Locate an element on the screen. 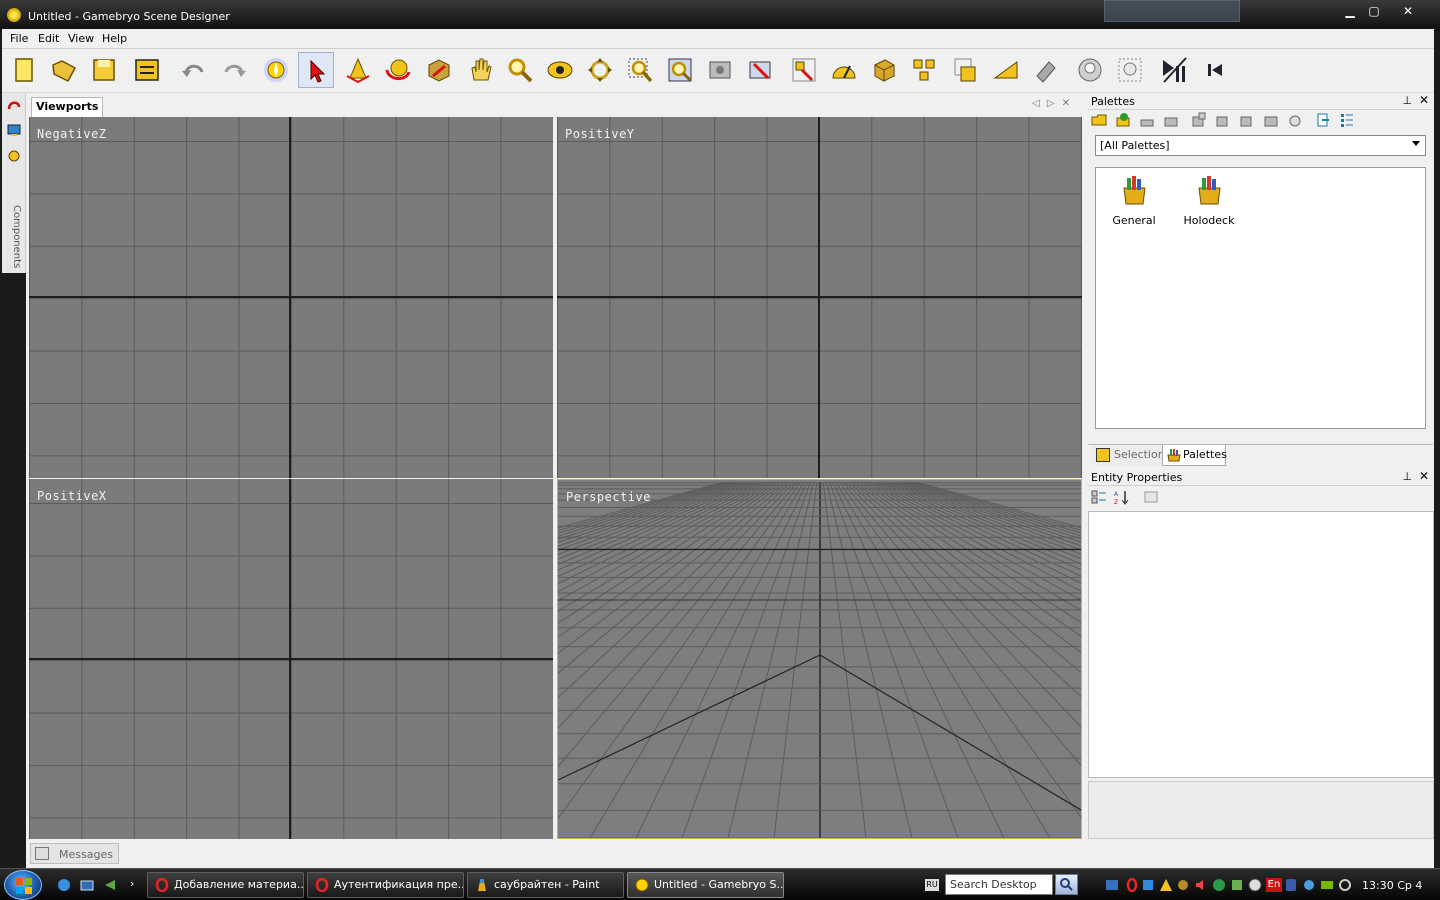 This screenshot has height=900, width=1440. messages-tab: Messages is located at coordinates (74, 853).